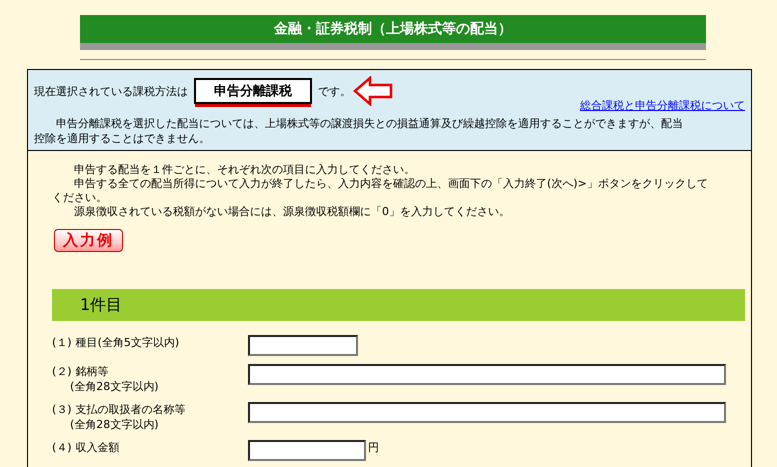 Image resolution: width=777 pixels, height=467 pixels. Describe the element at coordinates (98, 447) in the screenshot. I see `field-label: 収入金額` at that location.